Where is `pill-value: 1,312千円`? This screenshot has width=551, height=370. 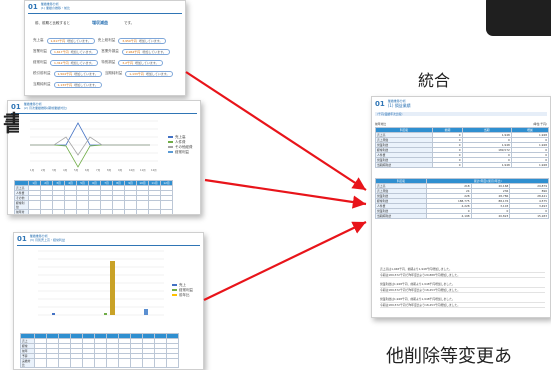
pill-value: 1,312千円 is located at coordinates (61, 62).